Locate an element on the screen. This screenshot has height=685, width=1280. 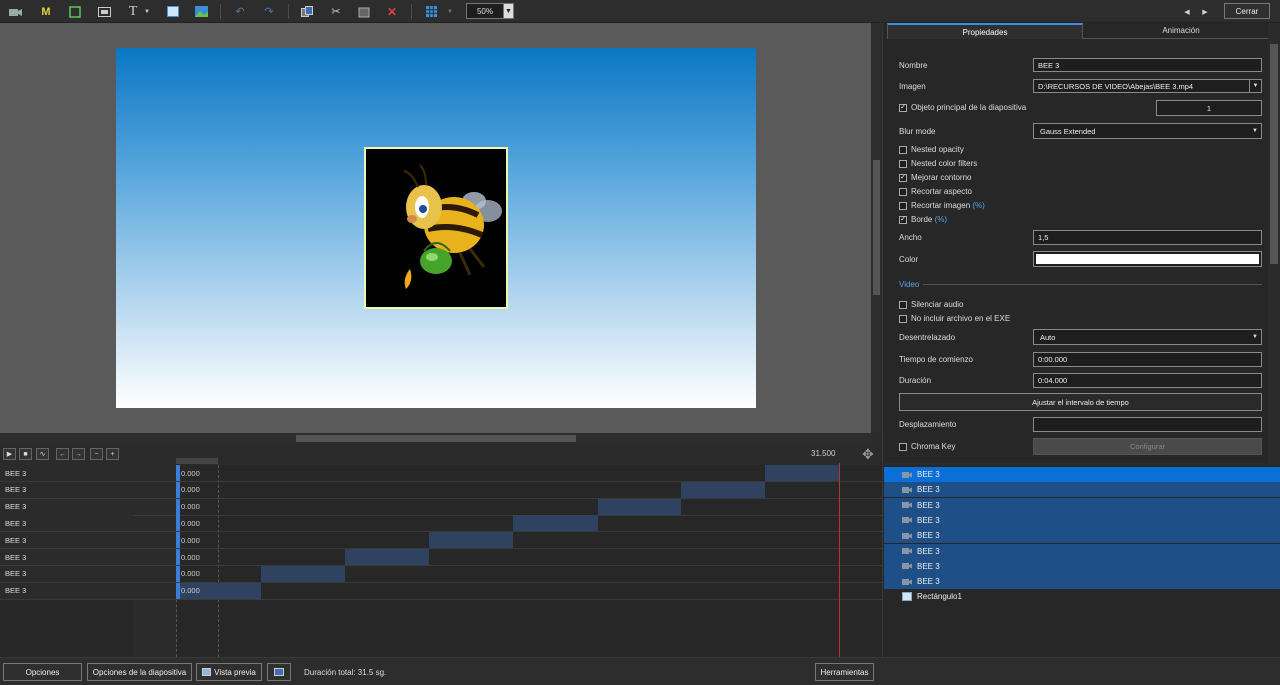
rectangle-icon is located at coordinates (173, 11).